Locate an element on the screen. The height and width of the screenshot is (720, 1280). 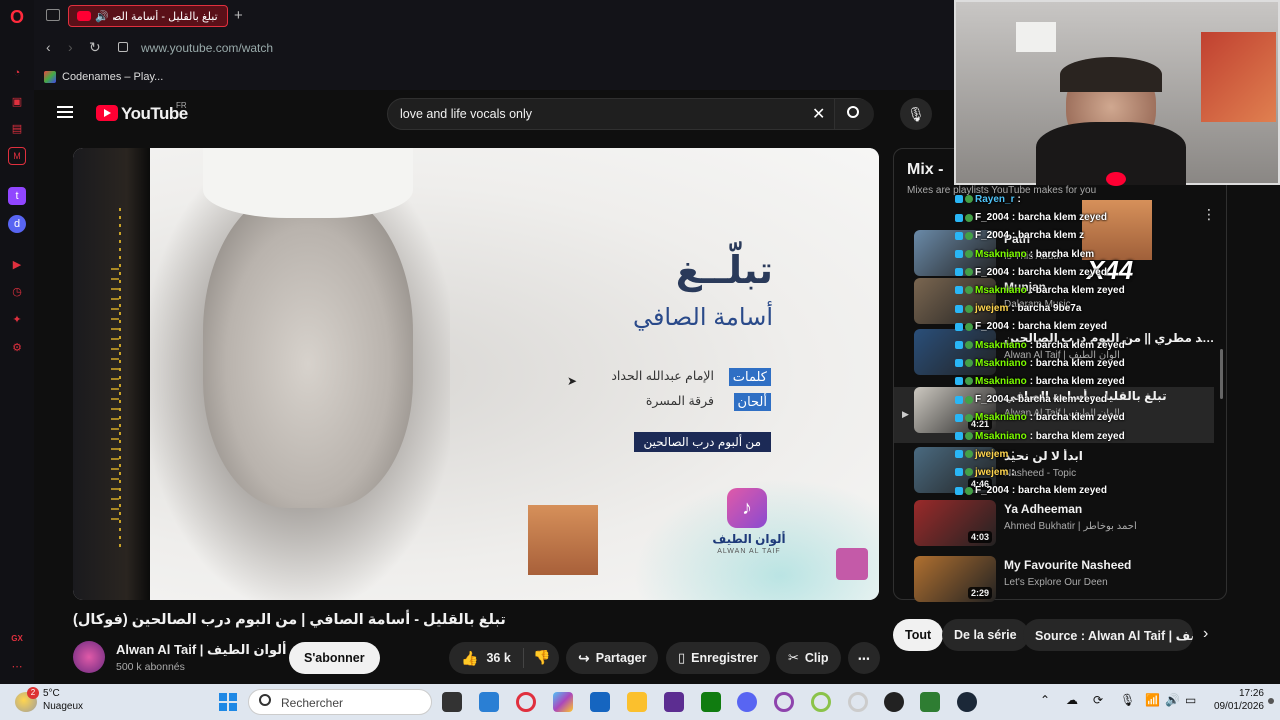
chat-username: Rayen_r is located at coordinates (995, 199).